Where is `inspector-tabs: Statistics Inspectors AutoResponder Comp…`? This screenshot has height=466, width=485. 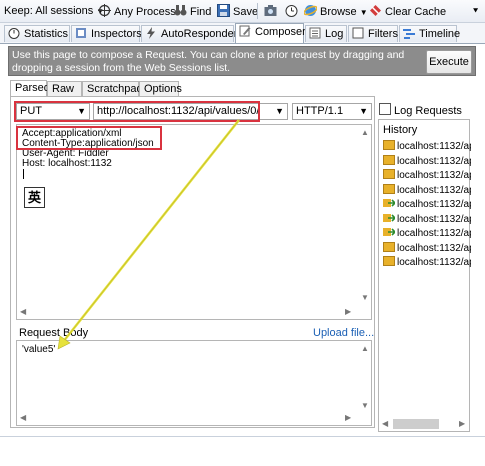 inspector-tabs: Statistics Inspectors AutoResponder Comp… is located at coordinates (242, 33).